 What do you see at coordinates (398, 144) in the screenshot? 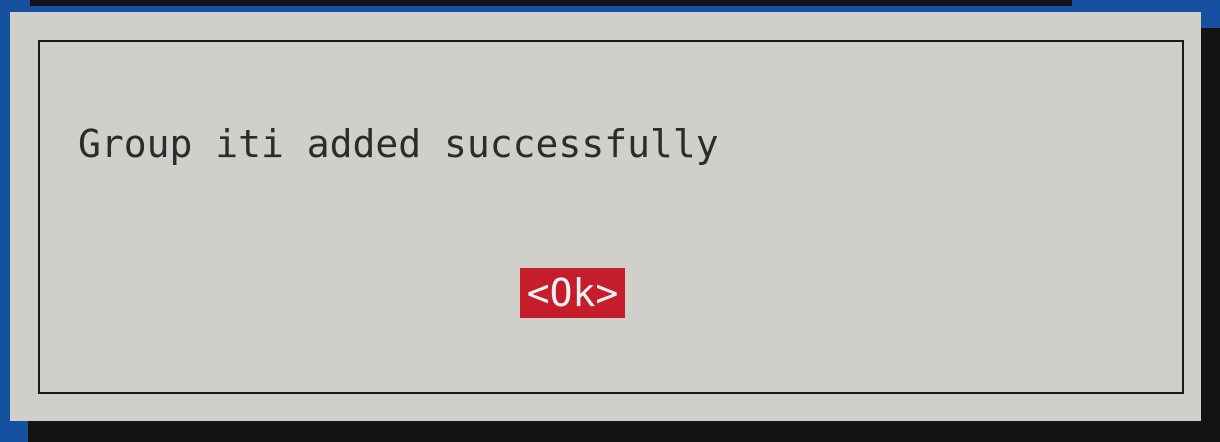
I see `success-message: Group iti added successfully` at bounding box center [398, 144].